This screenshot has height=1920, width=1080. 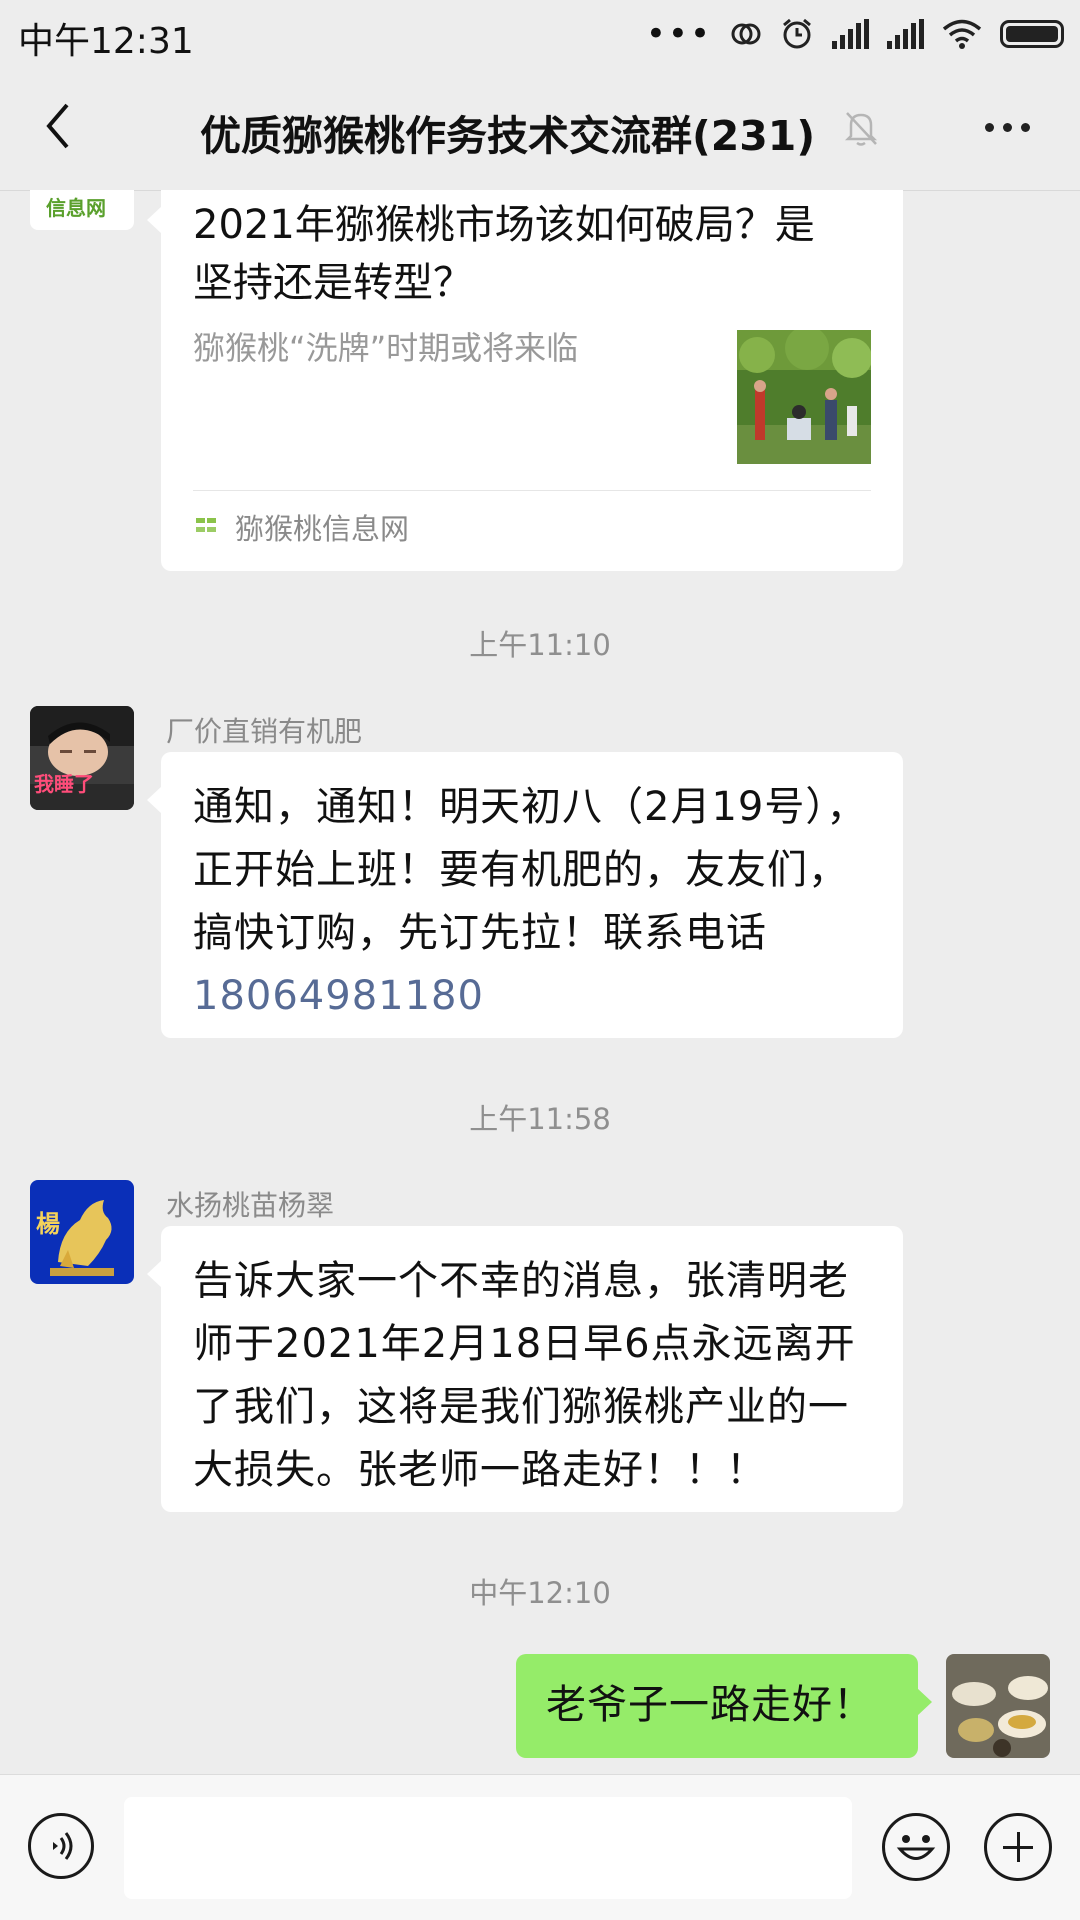 I want to click on message-bubble-self: 老爷子一路走好！, so click(x=724, y=1706).